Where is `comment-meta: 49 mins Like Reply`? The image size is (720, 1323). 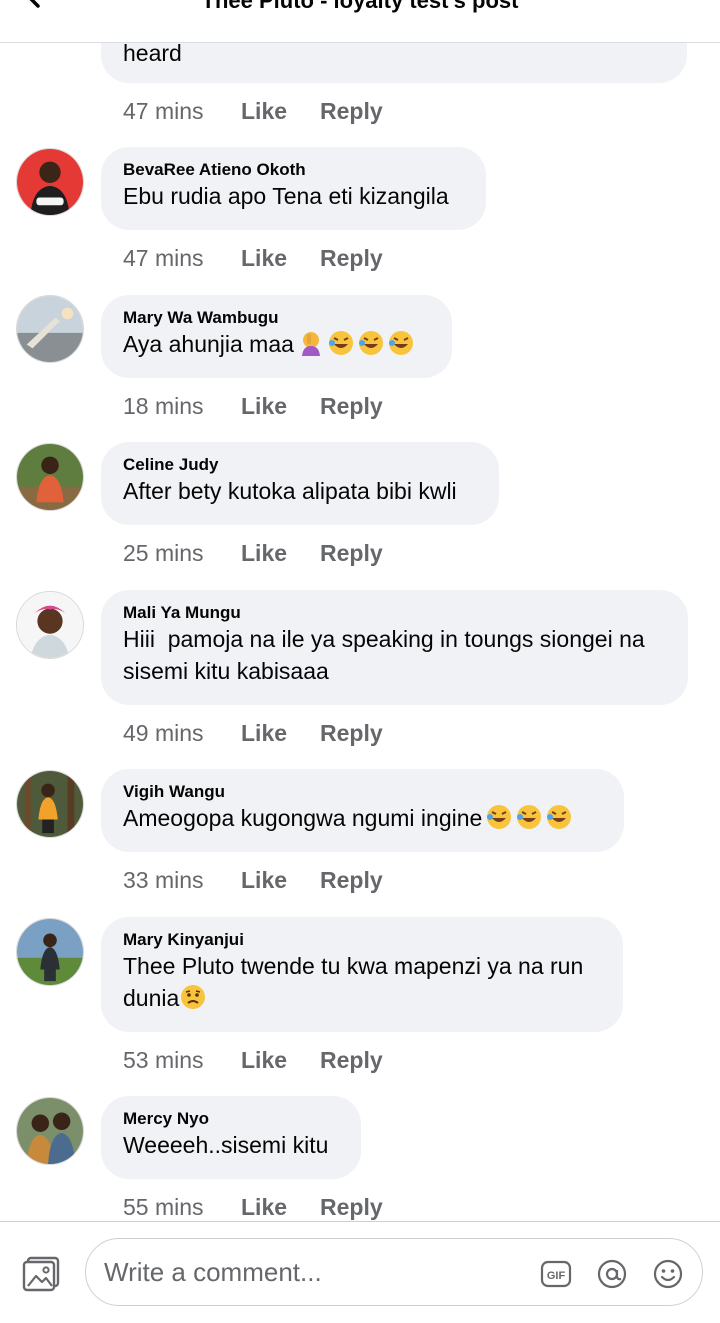
comment-meta: 49 mins Like Reply is located at coordinates (253, 733).